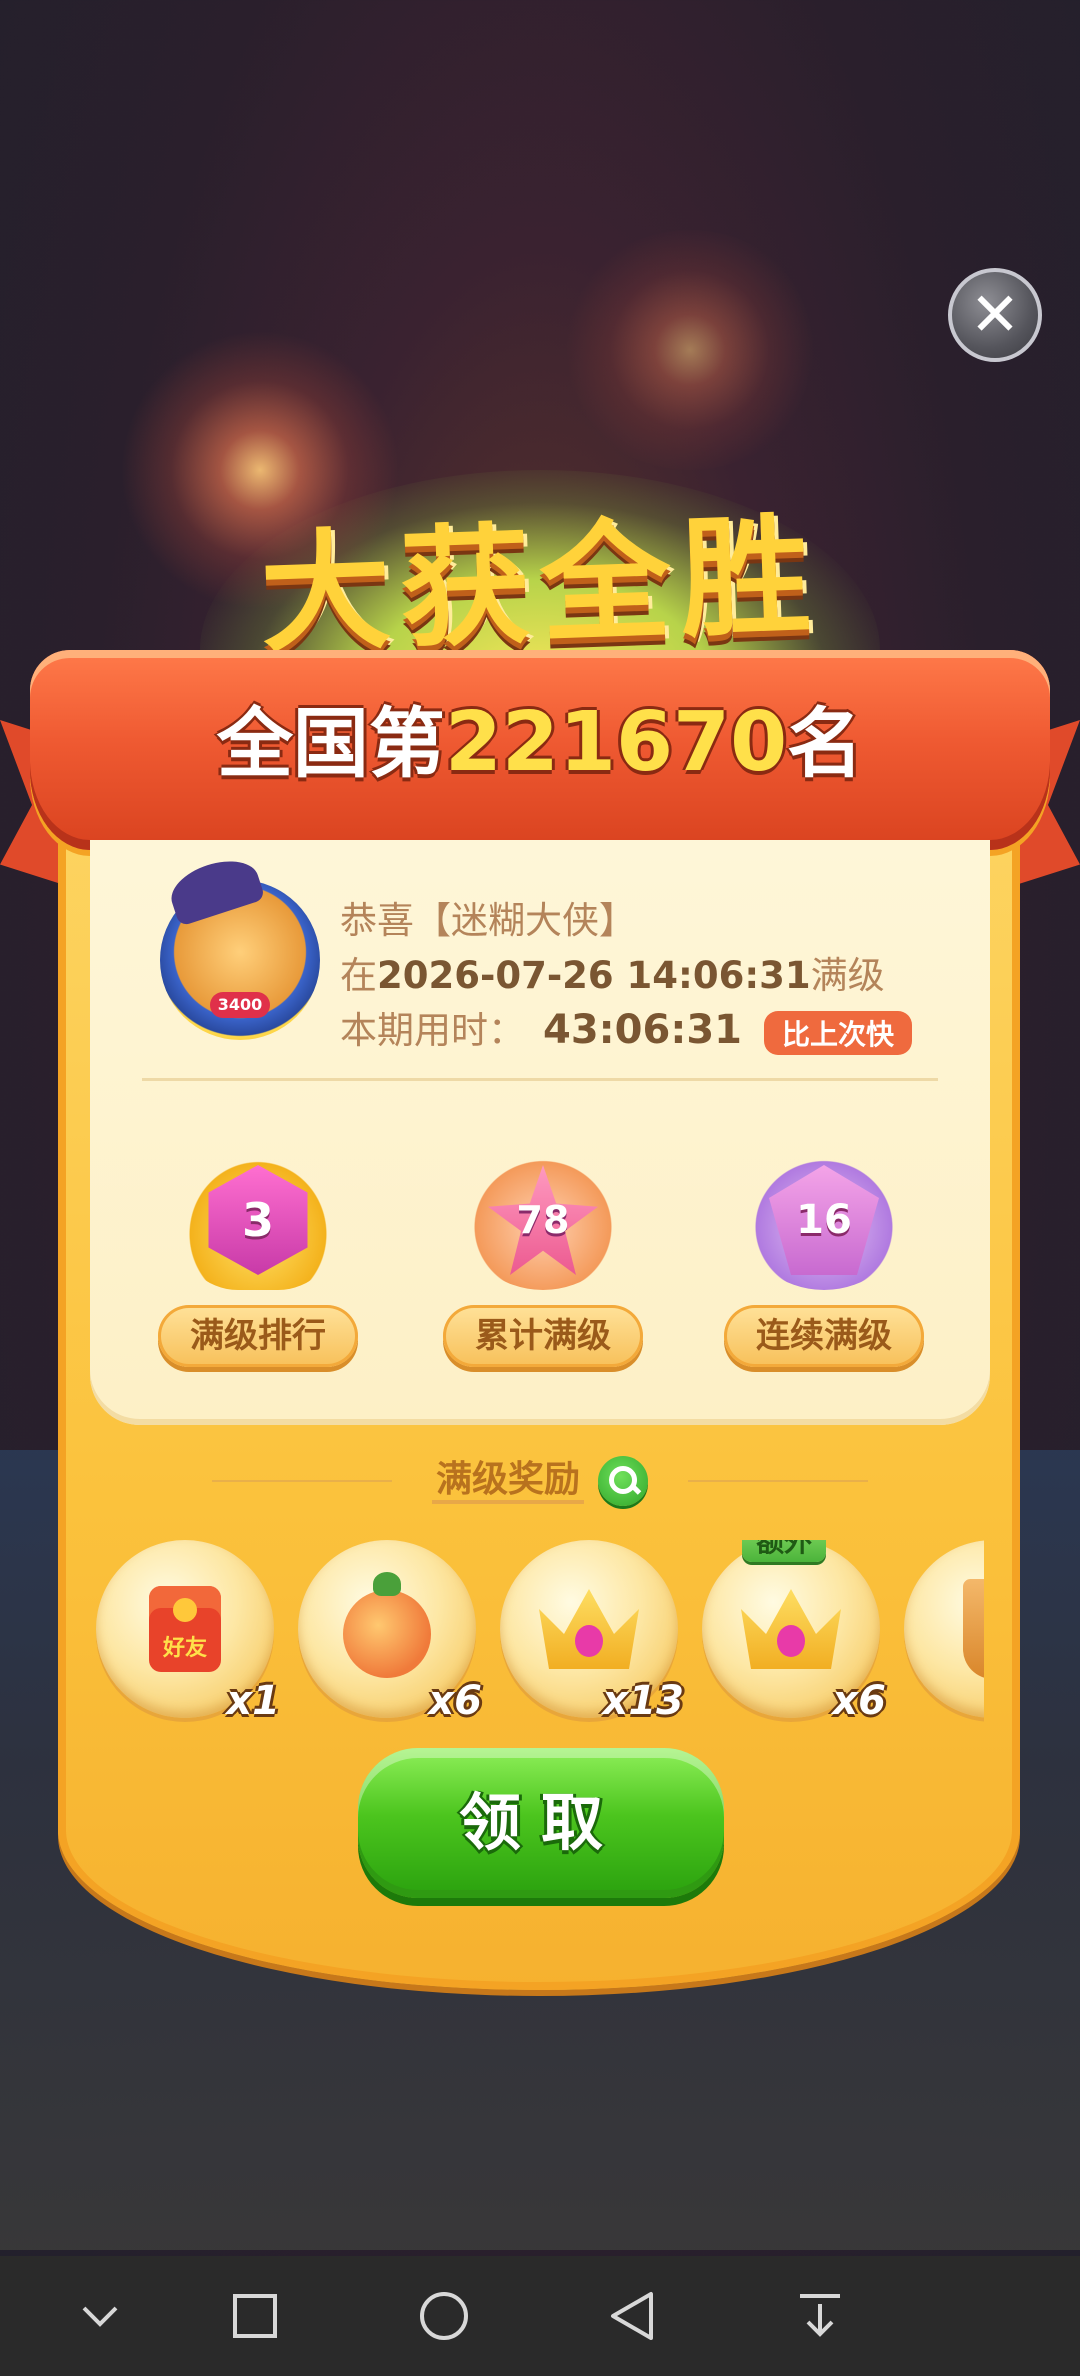 The image size is (1080, 2376). I want to click on reward-item: 好友 x1, so click(188, 1632).